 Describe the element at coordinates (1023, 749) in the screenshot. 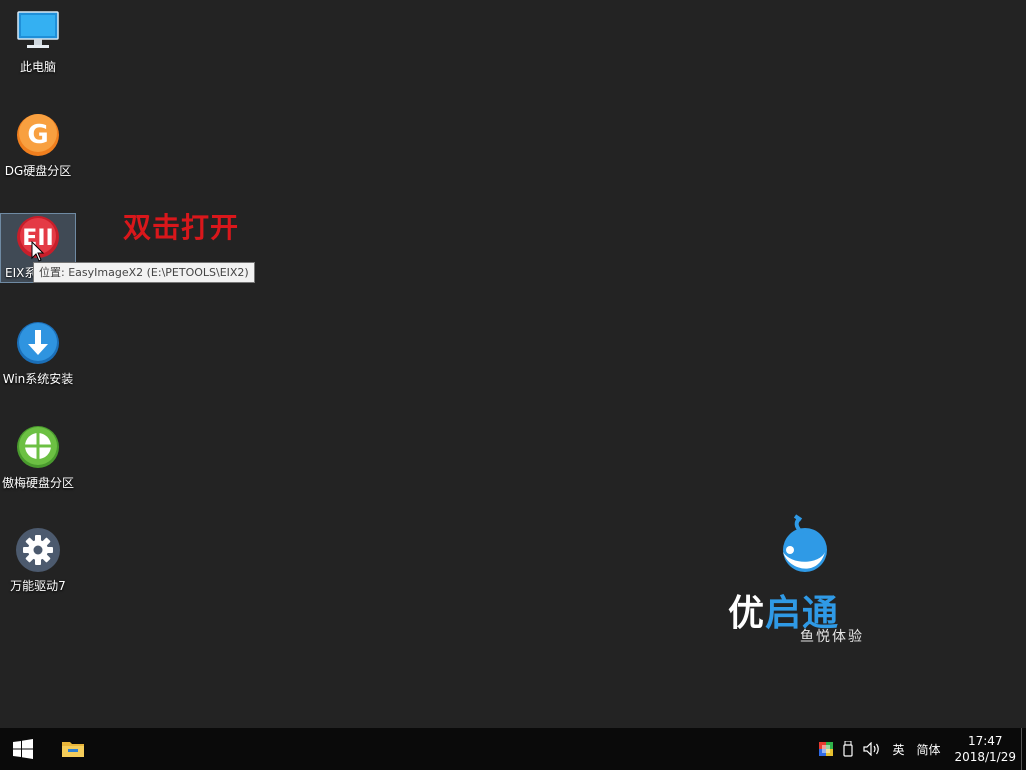

I see `show-desktop-button` at that location.